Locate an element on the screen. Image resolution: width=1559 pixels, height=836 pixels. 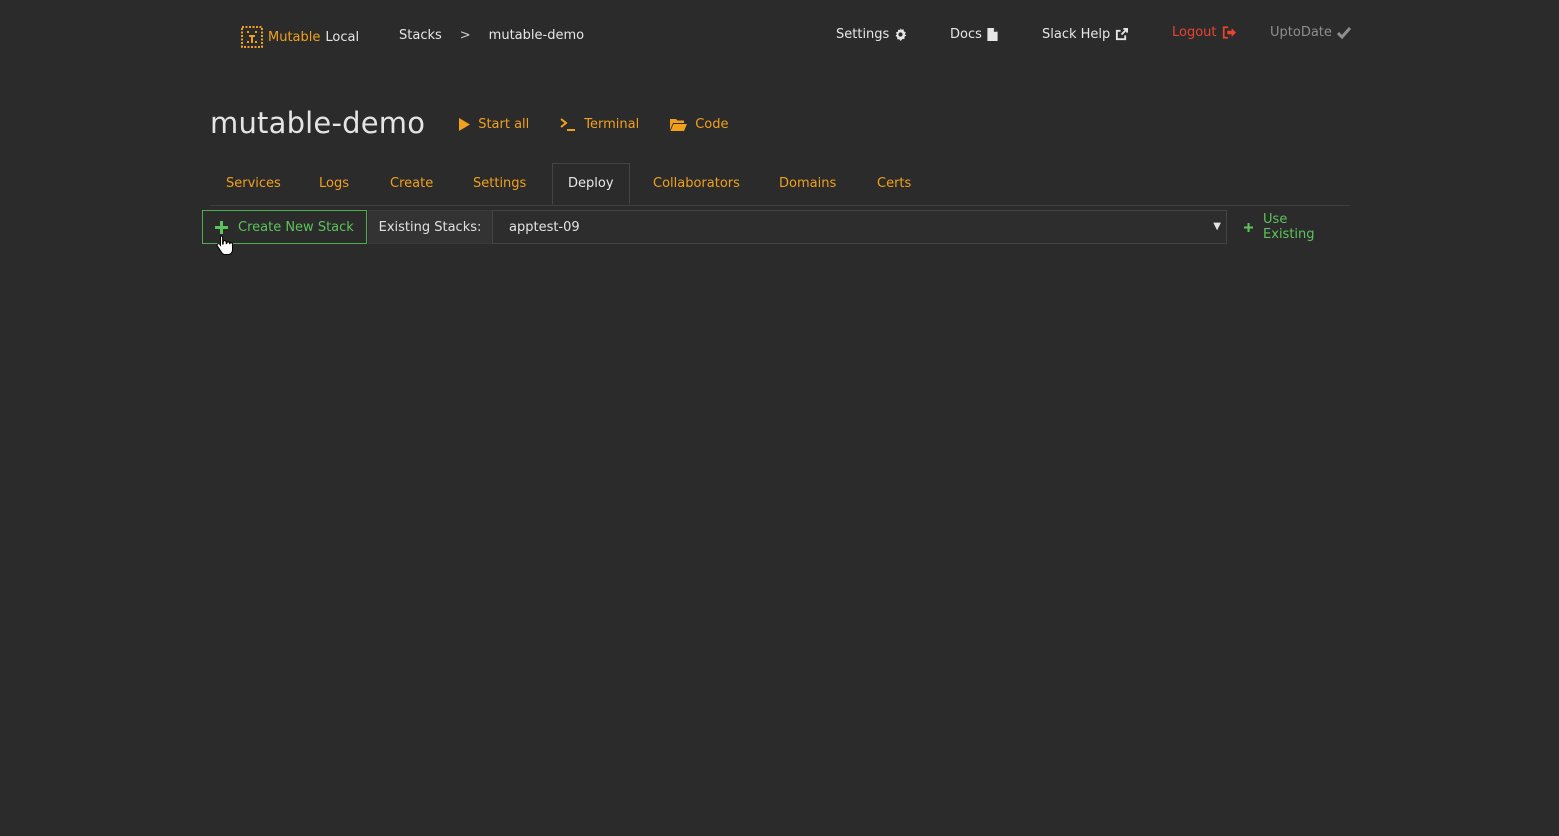
tab-settings: Settings is located at coordinates (499, 184).